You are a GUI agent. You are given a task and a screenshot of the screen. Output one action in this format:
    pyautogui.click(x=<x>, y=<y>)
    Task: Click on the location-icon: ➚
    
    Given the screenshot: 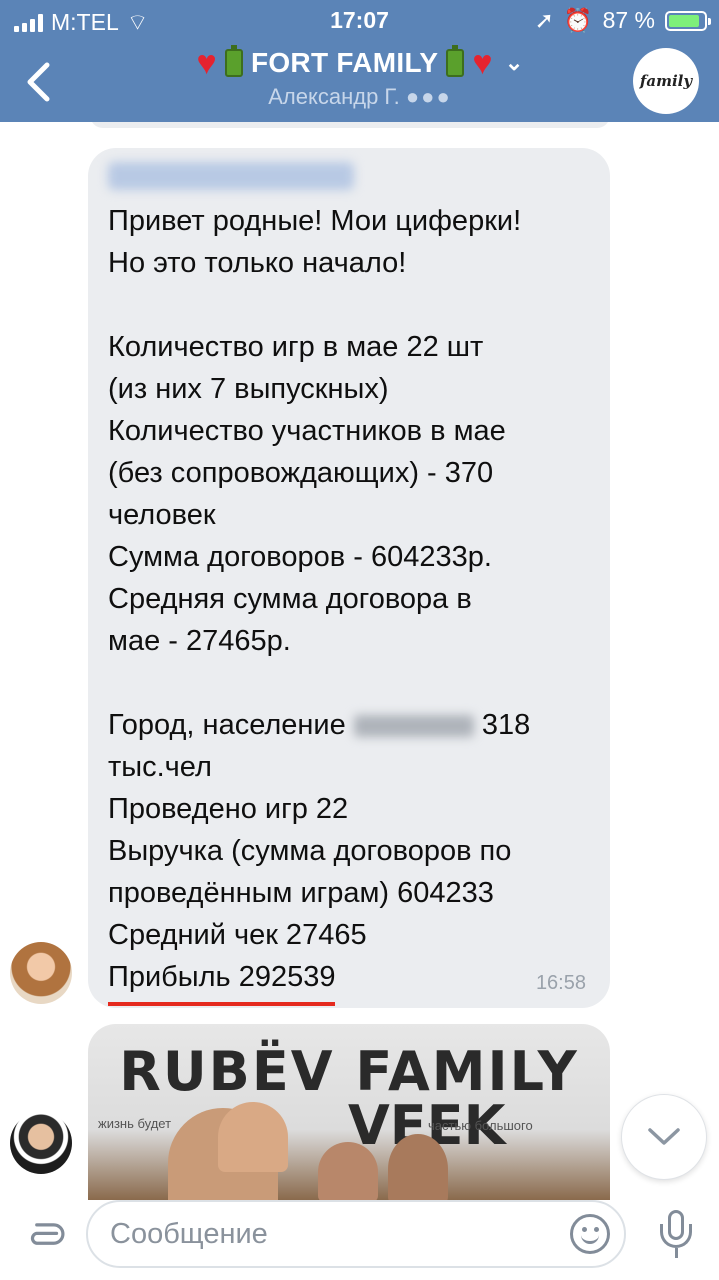 What is the action you would take?
    pyautogui.click(x=544, y=20)
    